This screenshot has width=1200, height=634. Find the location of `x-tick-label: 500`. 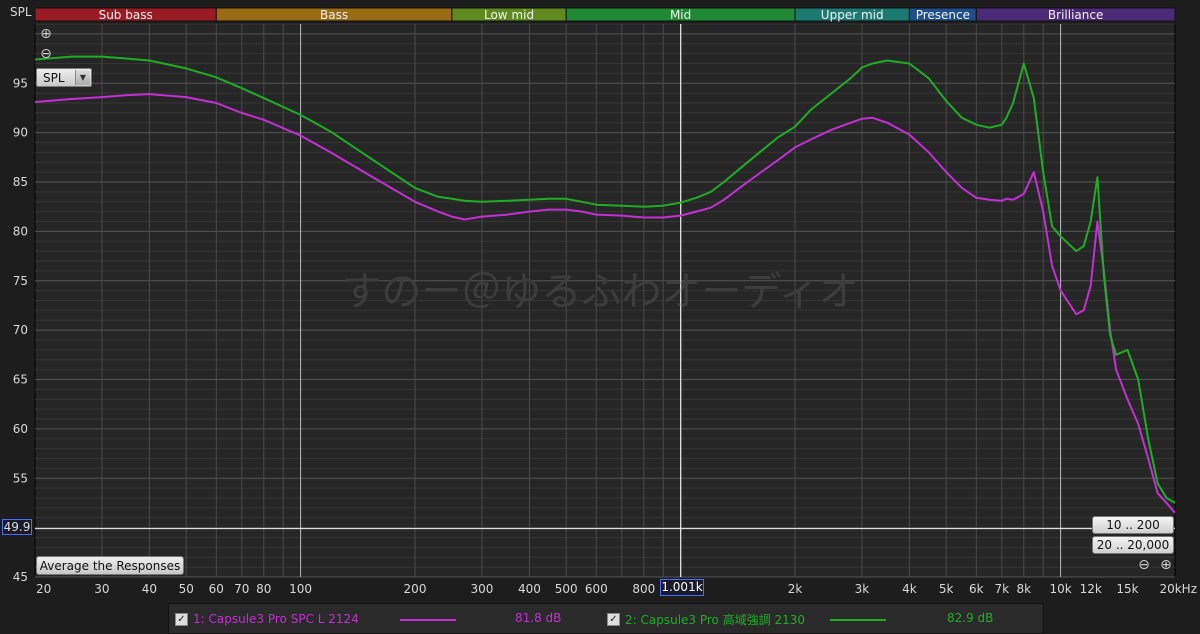

x-tick-label: 500 is located at coordinates (566, 589).